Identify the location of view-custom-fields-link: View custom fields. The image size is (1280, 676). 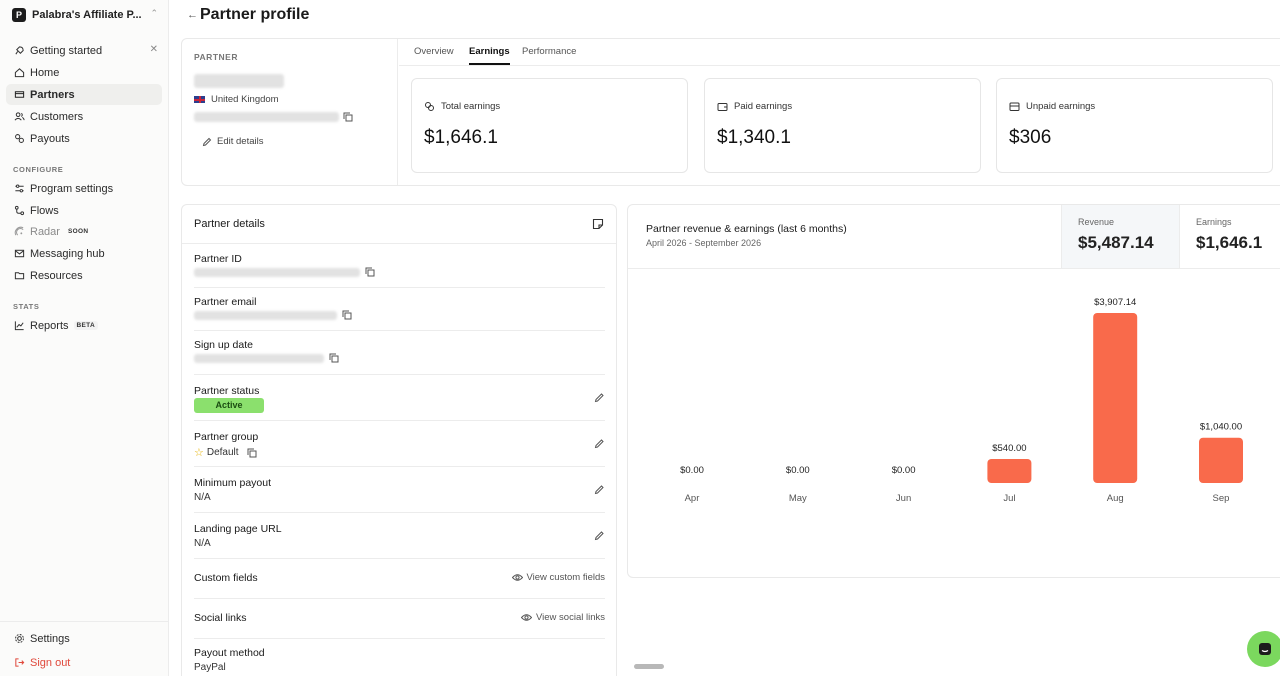
(558, 577).